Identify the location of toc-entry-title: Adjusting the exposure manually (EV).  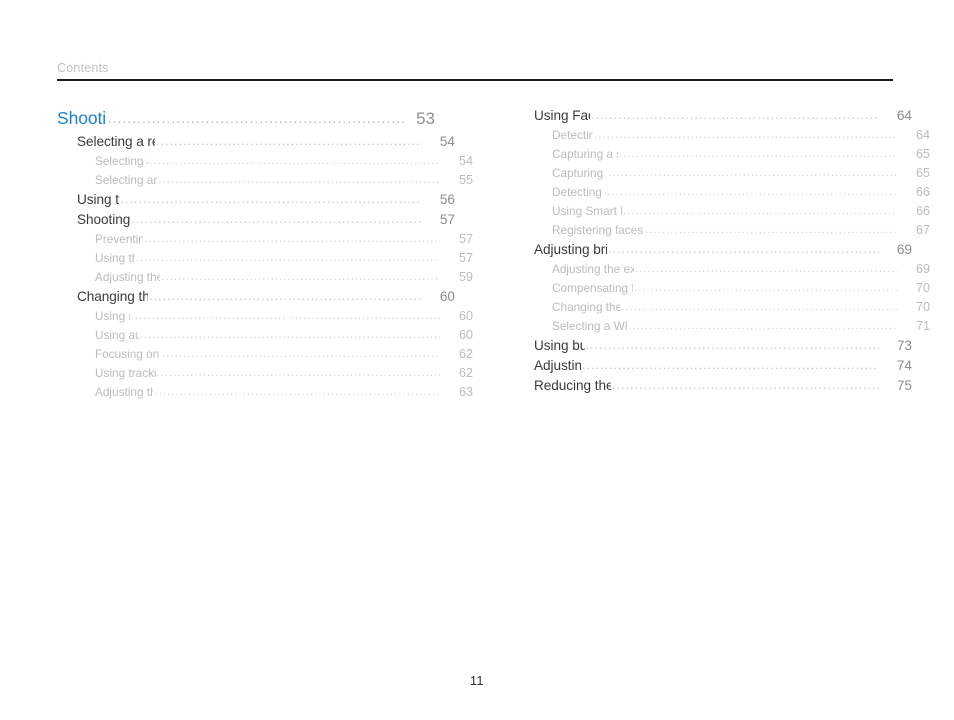
(593, 269).